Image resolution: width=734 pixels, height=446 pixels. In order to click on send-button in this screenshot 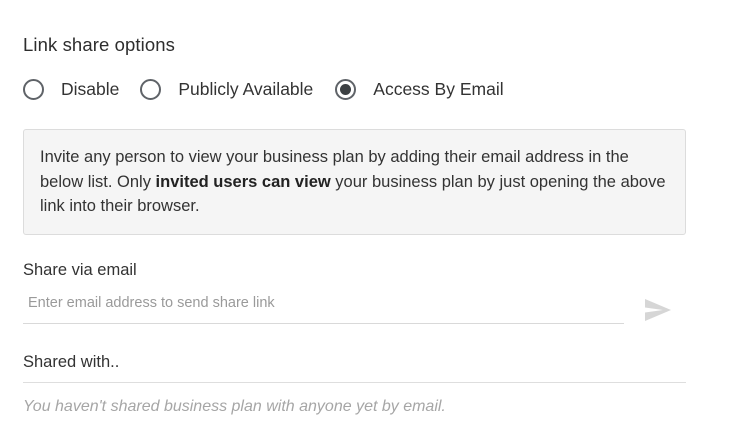, I will do `click(659, 310)`.